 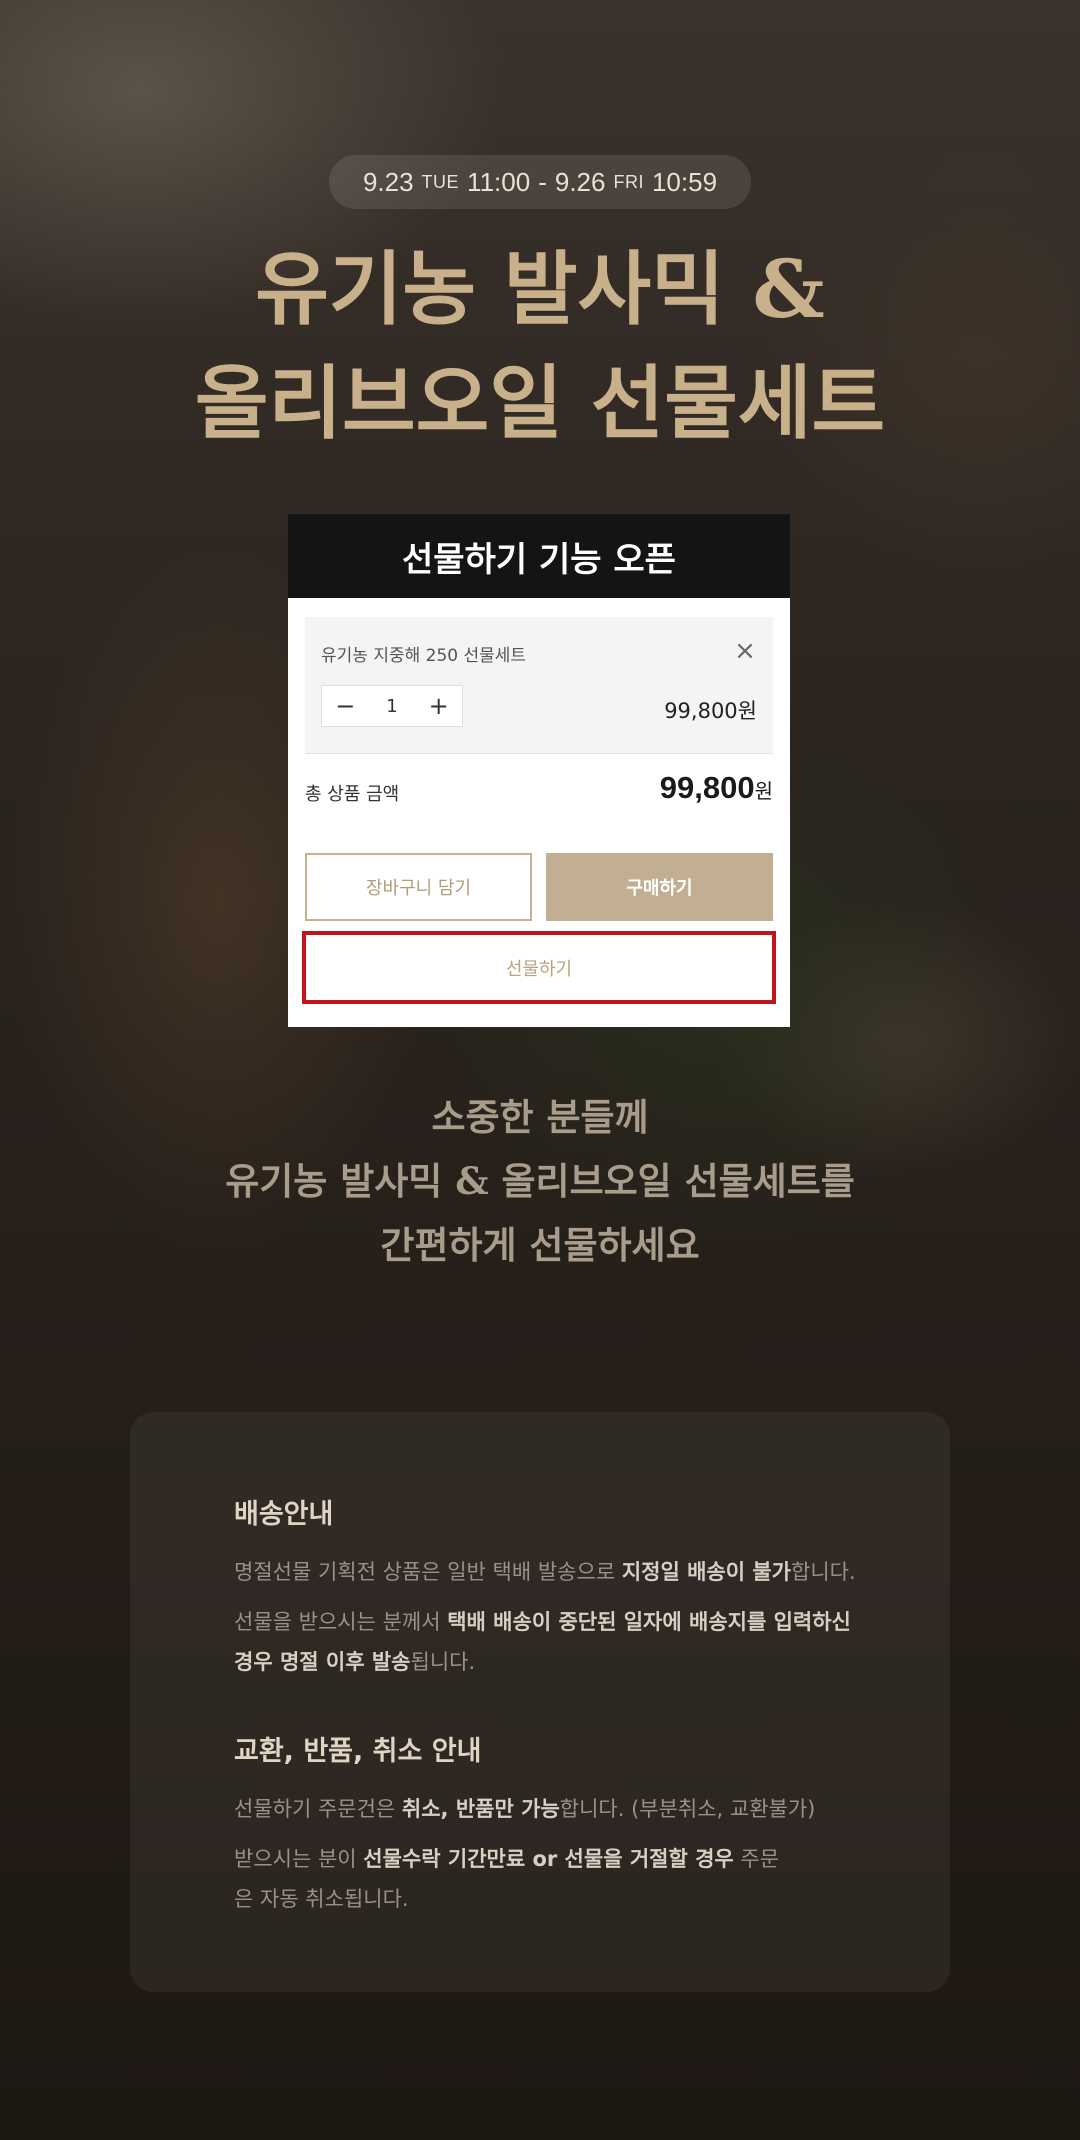 What do you see at coordinates (684, 181) in the screenshot?
I see `end-time: 10:59` at bounding box center [684, 181].